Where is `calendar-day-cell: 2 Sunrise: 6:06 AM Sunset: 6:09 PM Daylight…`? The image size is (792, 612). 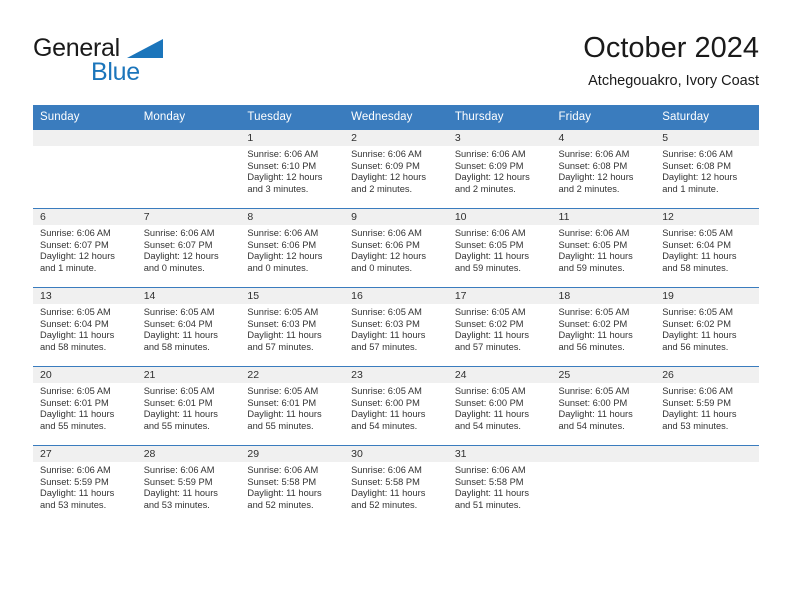
calendar-day-cell: 2 Sunrise: 6:06 AM Sunset: 6:09 PM Daylight… is located at coordinates (396, 169).